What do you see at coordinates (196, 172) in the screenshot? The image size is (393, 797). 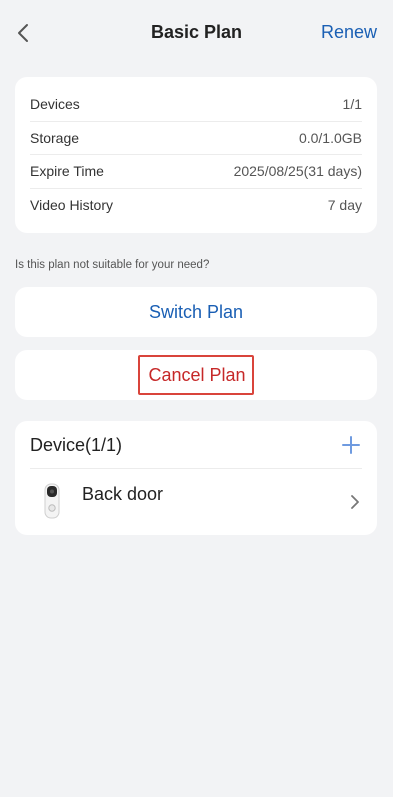 I see `info-row-expire-time: Expire Time 2025/08/25(31 days)` at bounding box center [196, 172].